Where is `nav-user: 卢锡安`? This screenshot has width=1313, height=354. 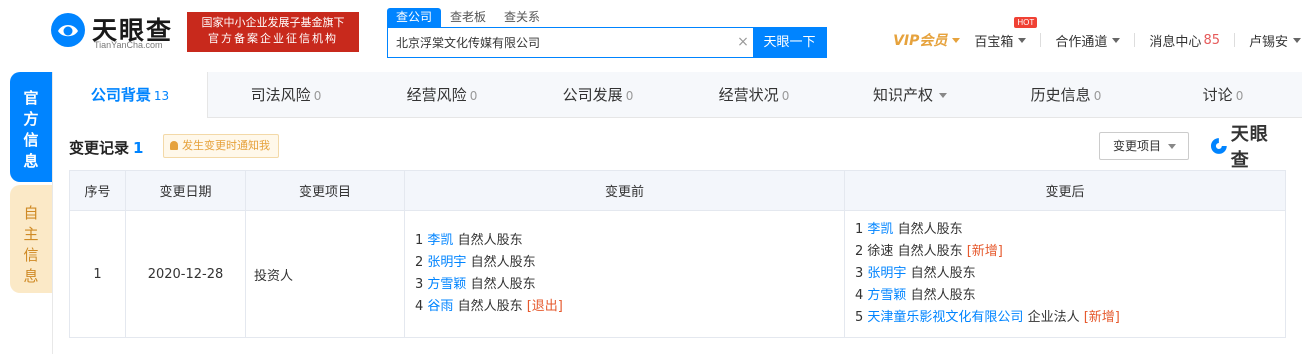 nav-user: 卢锡安 is located at coordinates (1275, 40).